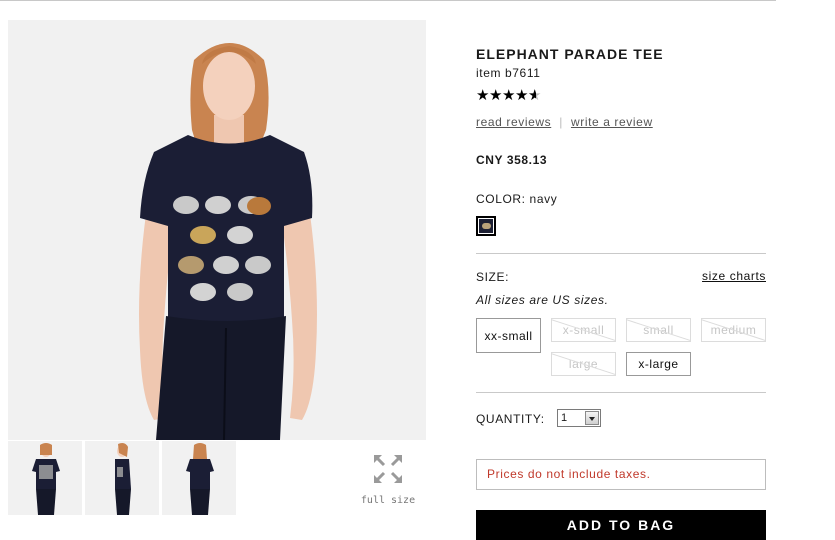 This screenshot has height=540, width=835. What do you see at coordinates (658, 364) in the screenshot?
I see `size-option-x-large: x-large` at bounding box center [658, 364].